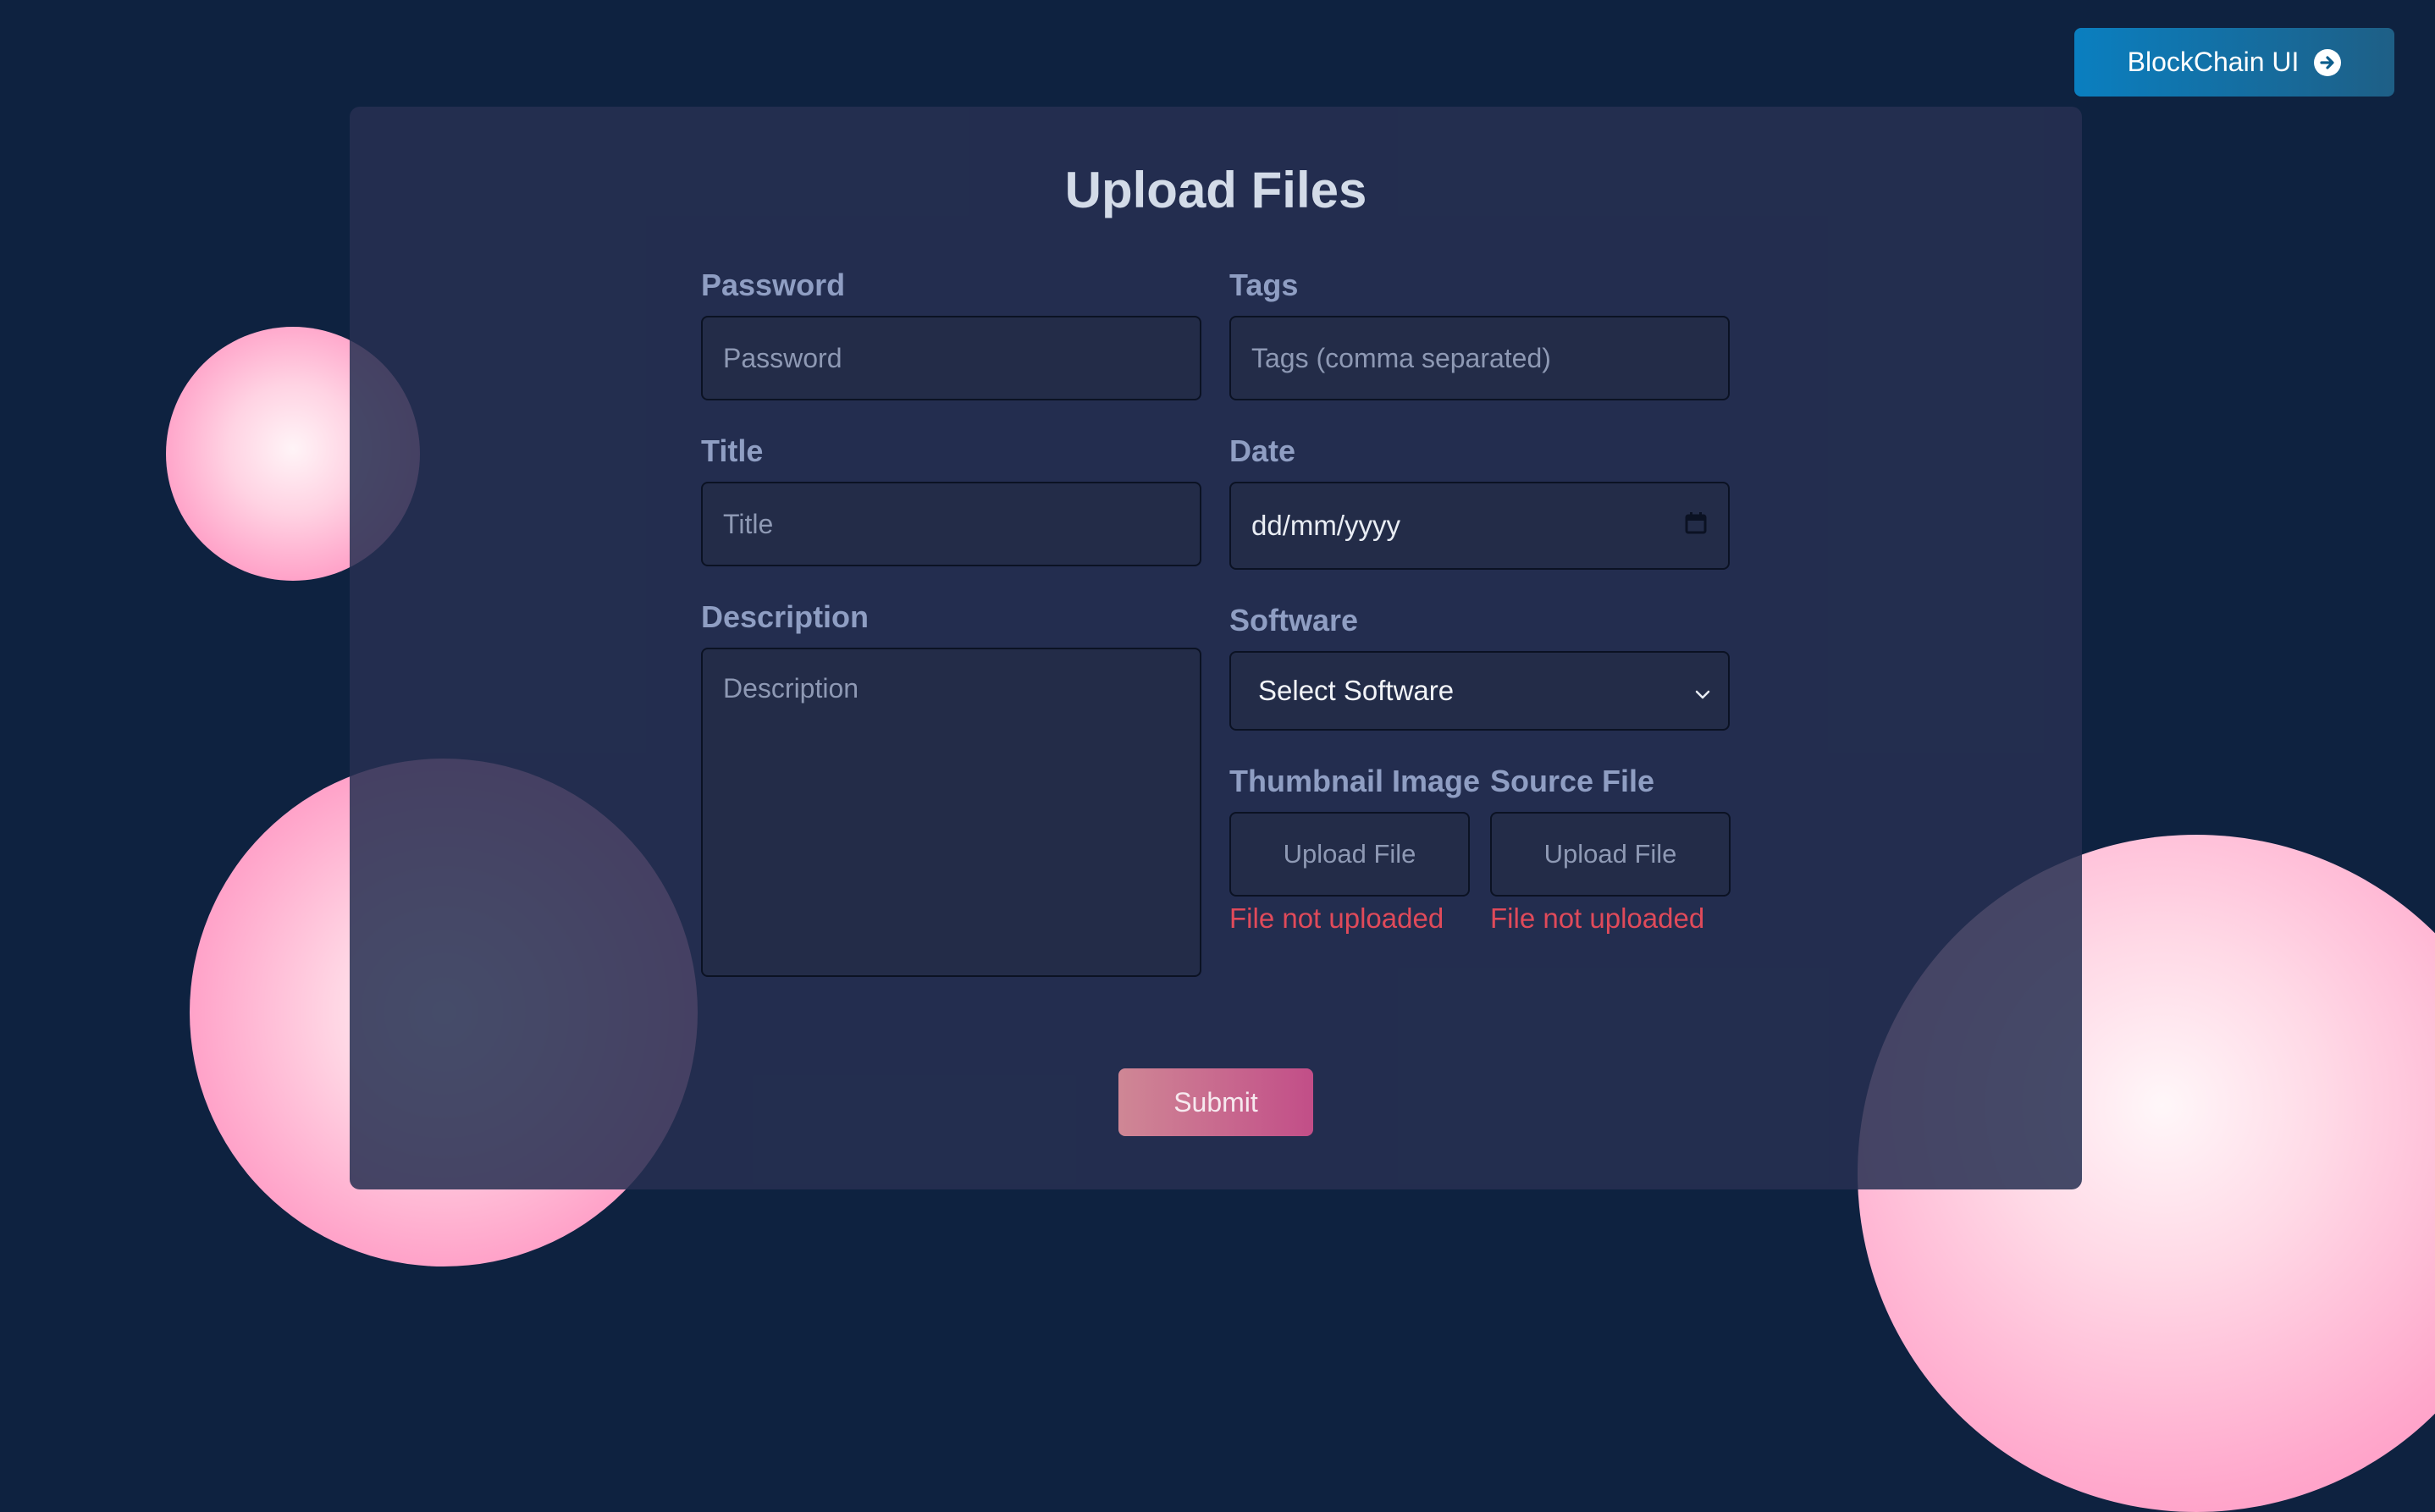  What do you see at coordinates (1216, 1102) in the screenshot?
I see `submit-button: Submit` at bounding box center [1216, 1102].